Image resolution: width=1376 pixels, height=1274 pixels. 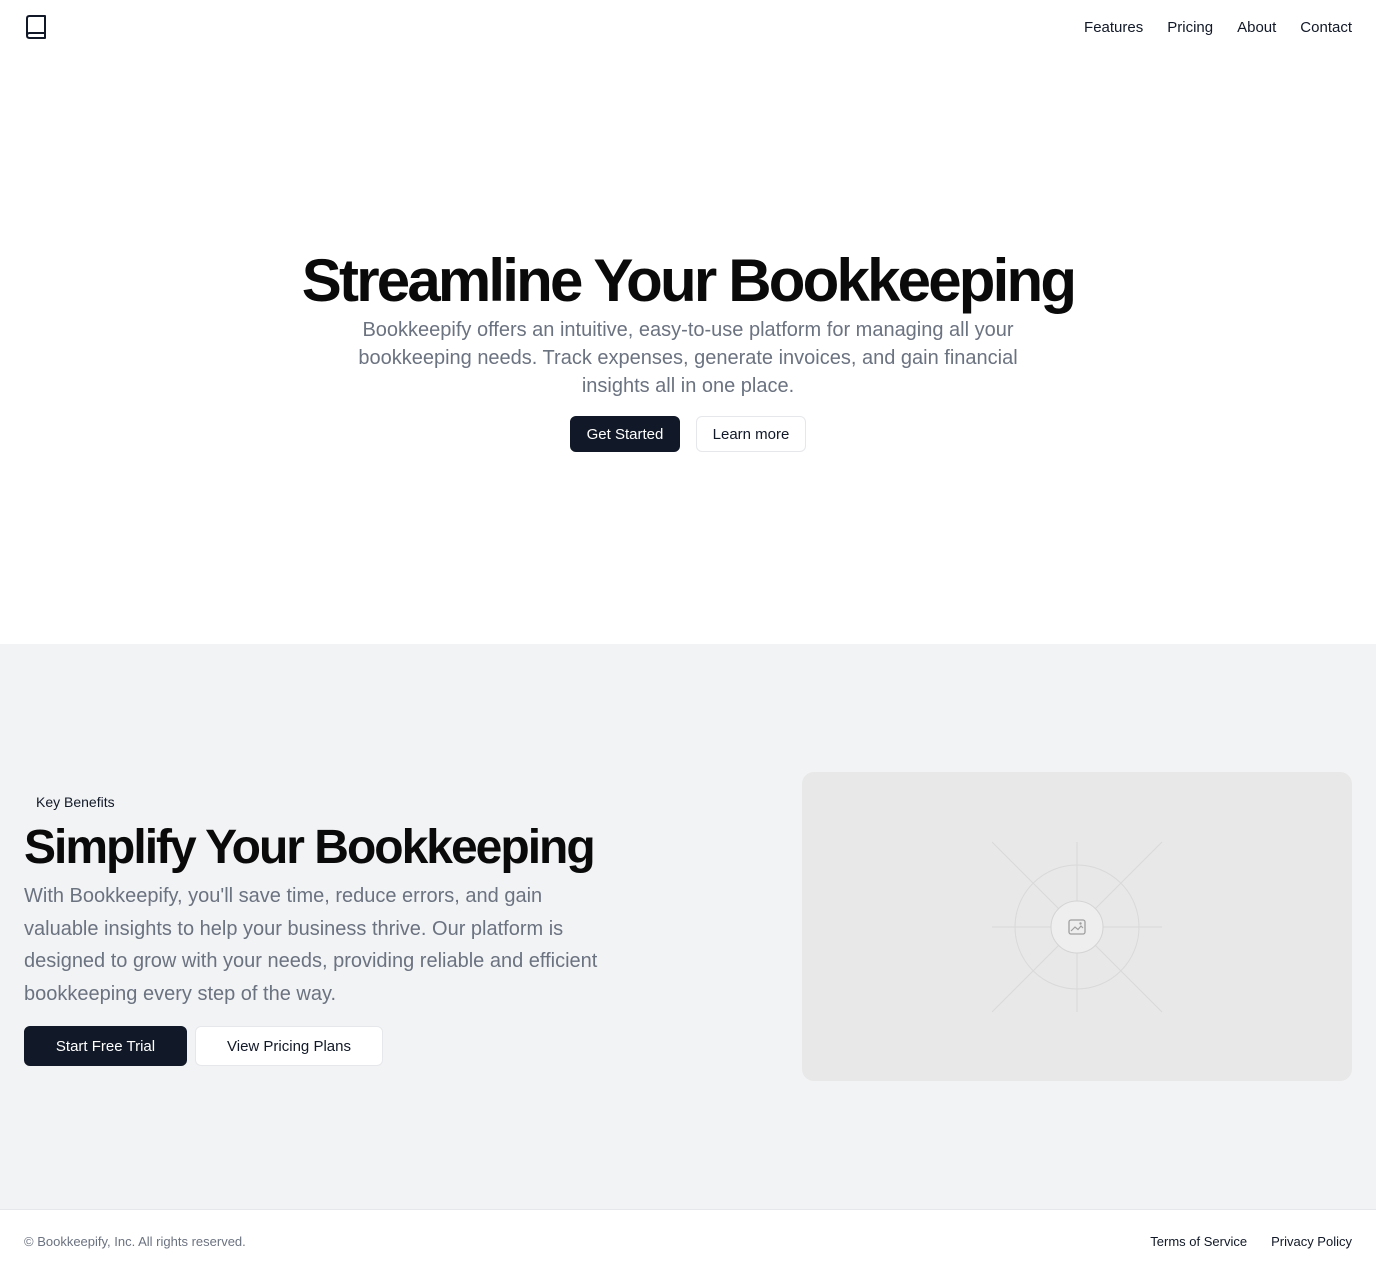 What do you see at coordinates (688, 434) in the screenshot?
I see `hero-buttons: Get Started Learn more` at bounding box center [688, 434].